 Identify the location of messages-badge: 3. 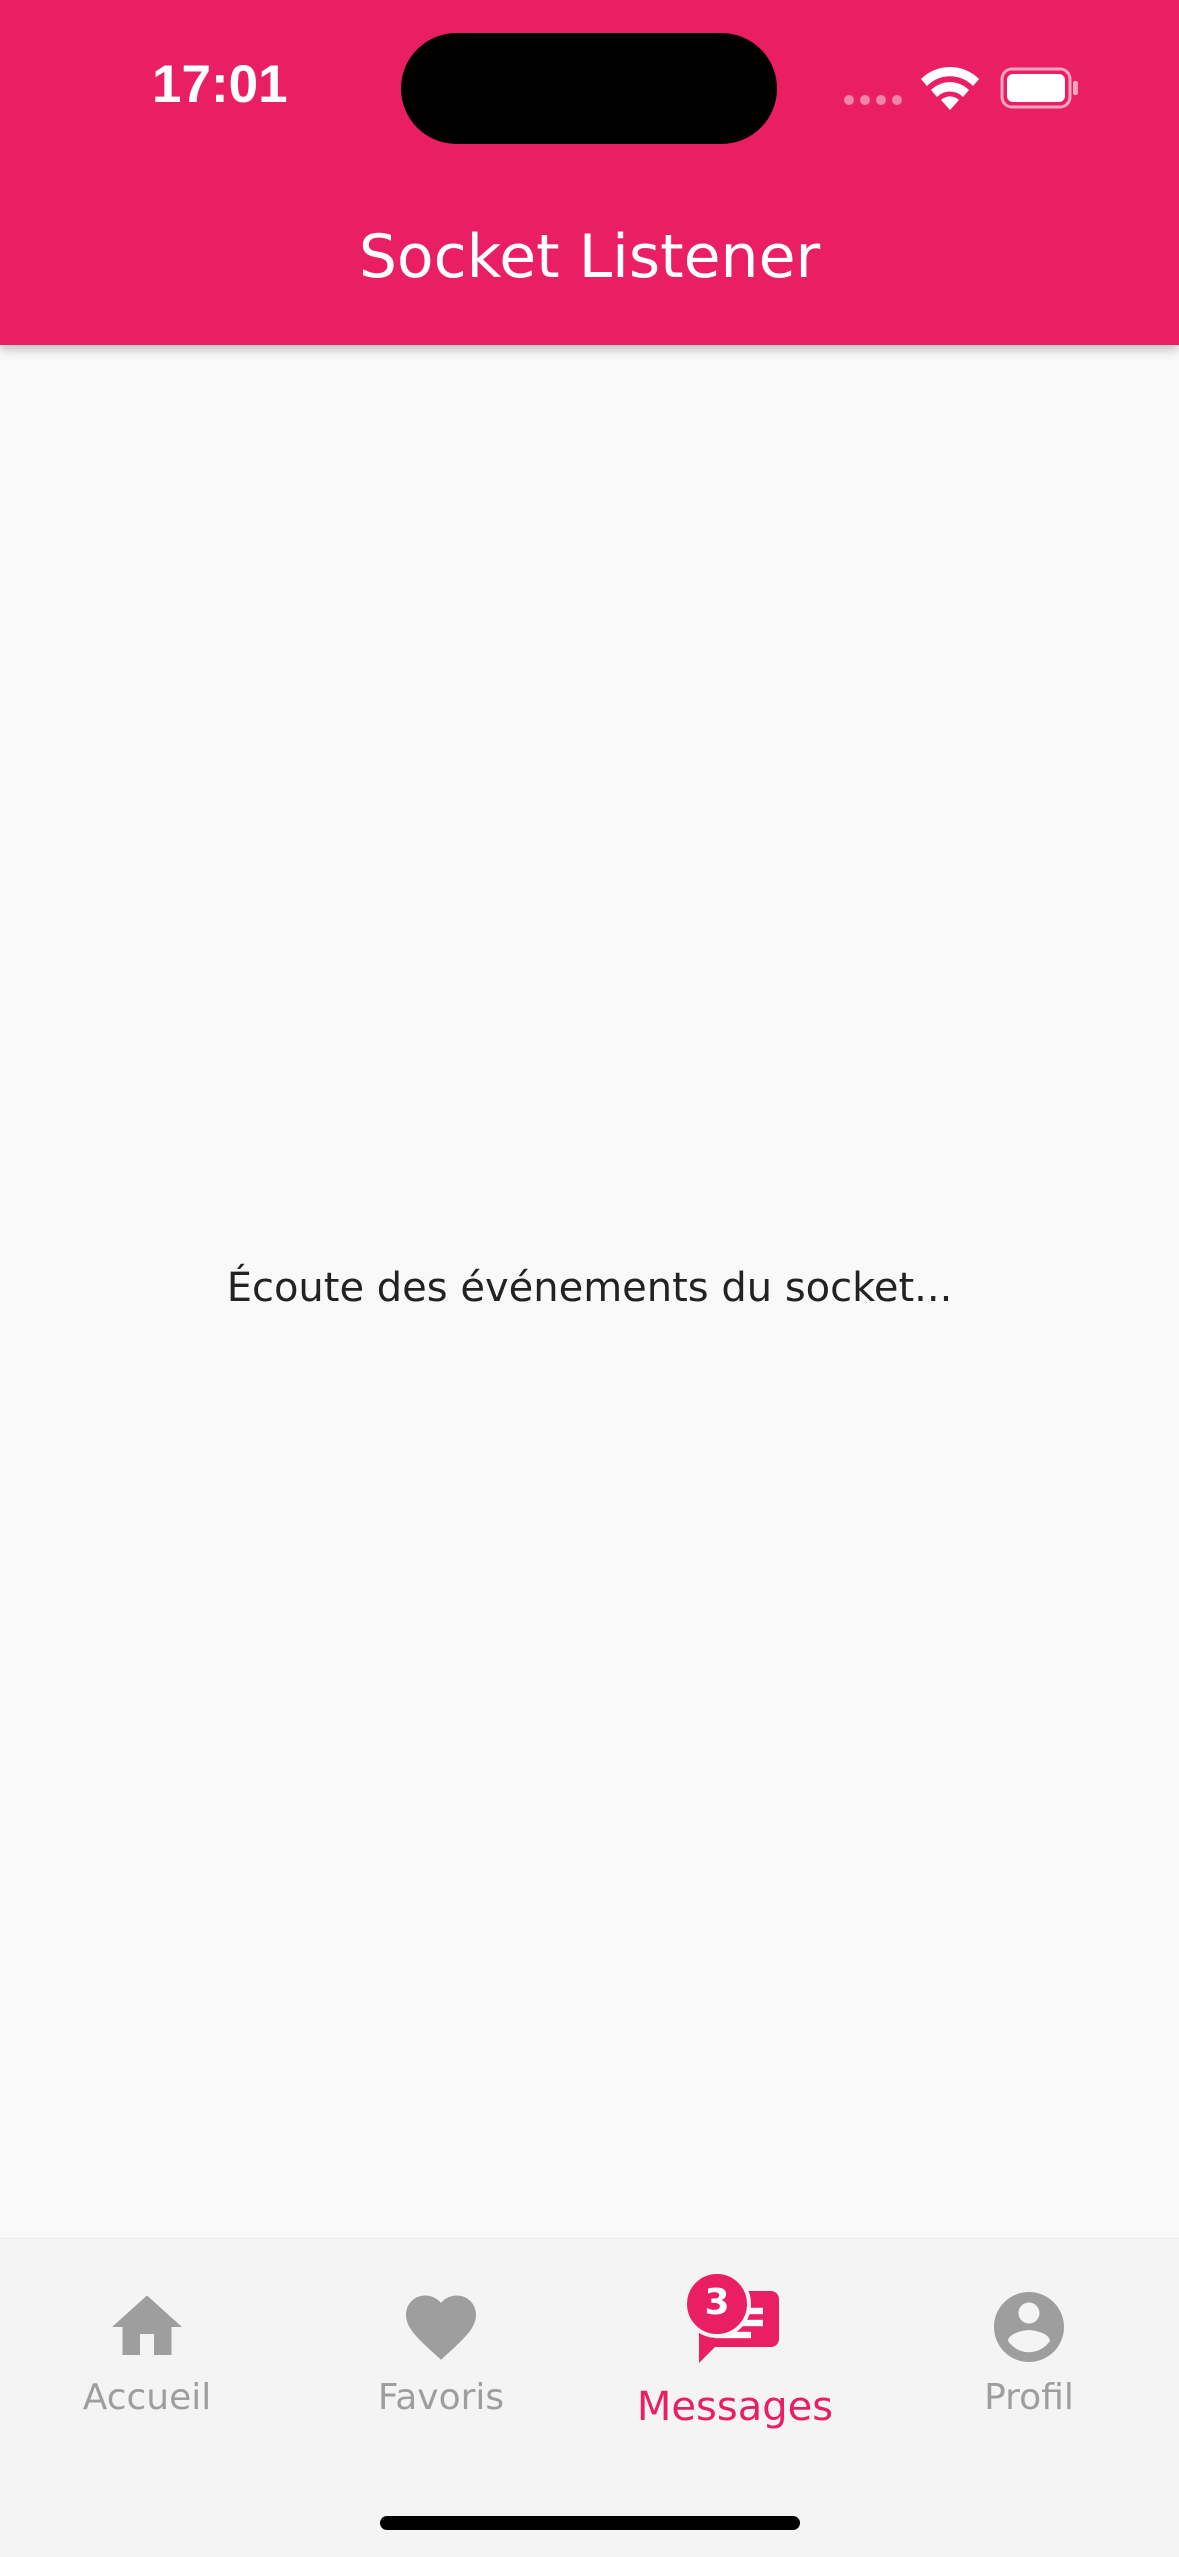
(717, 2304).